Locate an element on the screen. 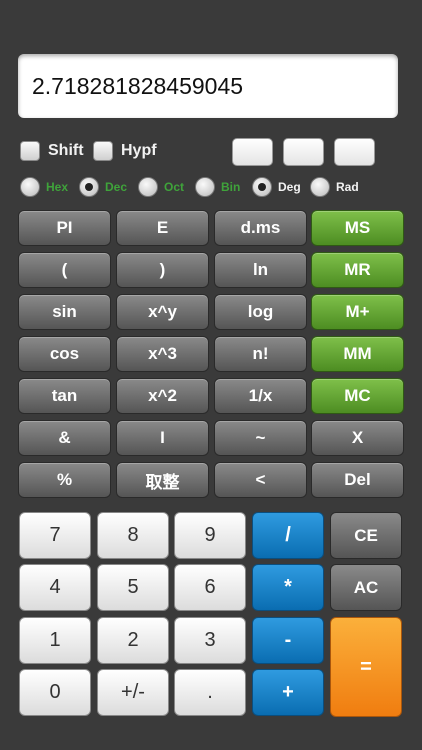 The image size is (422, 750). pi-button: PI is located at coordinates (64, 228).